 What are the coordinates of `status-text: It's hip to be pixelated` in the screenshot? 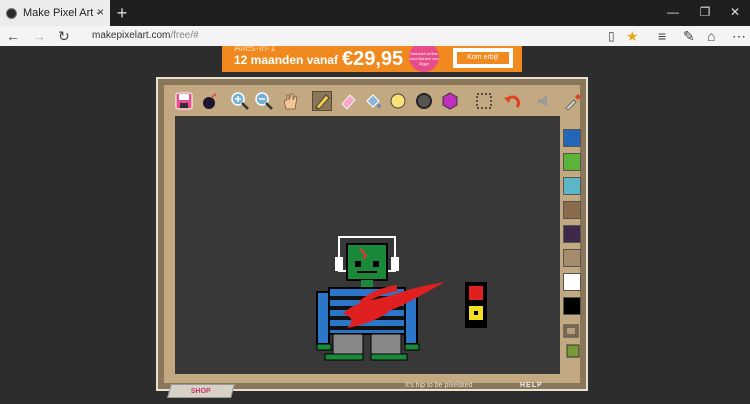 It's located at (439, 385).